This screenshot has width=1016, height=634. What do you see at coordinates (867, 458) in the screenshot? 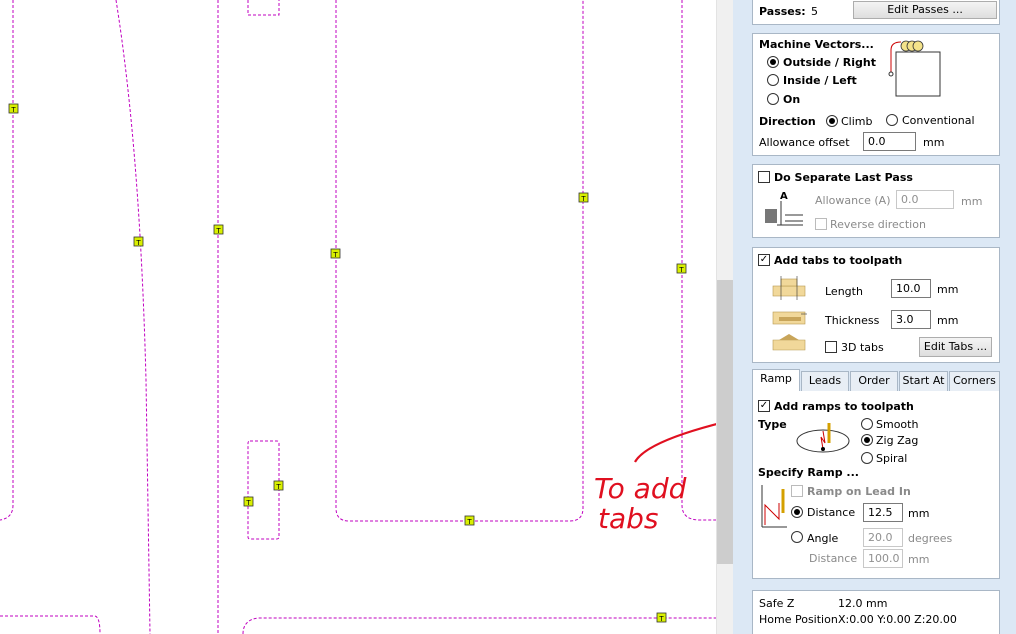
I see `spiral-radio` at bounding box center [867, 458].